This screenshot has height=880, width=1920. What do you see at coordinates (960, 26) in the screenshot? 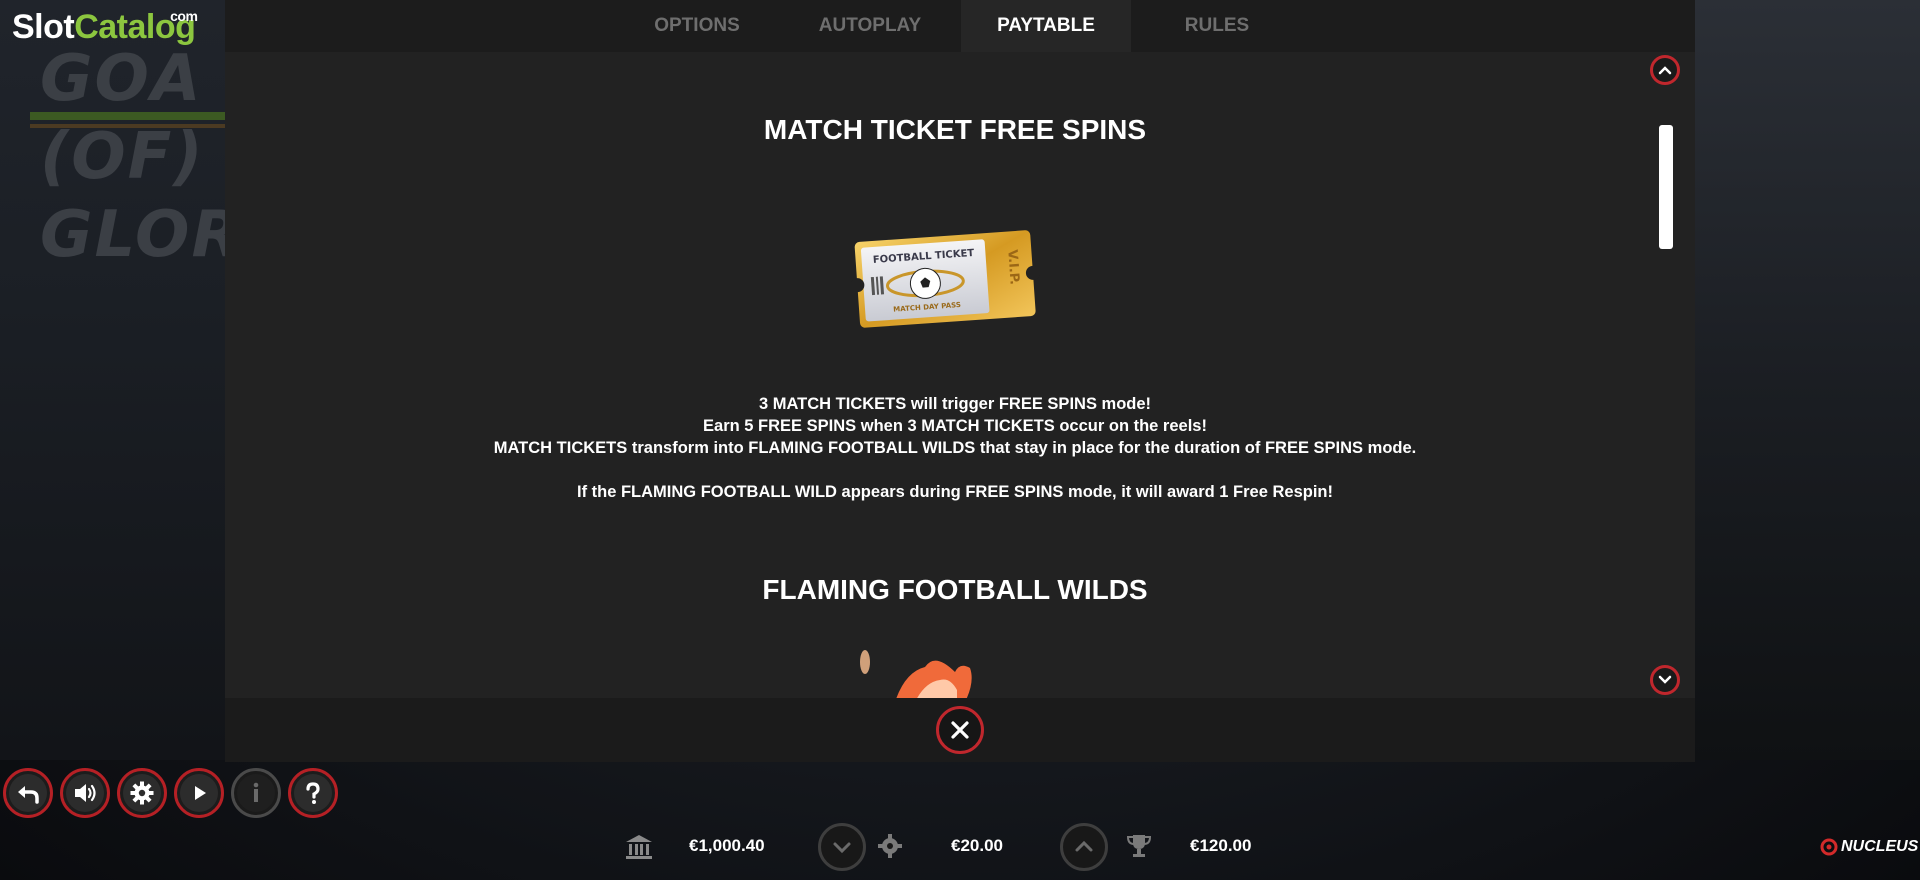
I see `tab-bar: OPTIONS AUTOPLAY PAYTABLE RULES` at bounding box center [960, 26].